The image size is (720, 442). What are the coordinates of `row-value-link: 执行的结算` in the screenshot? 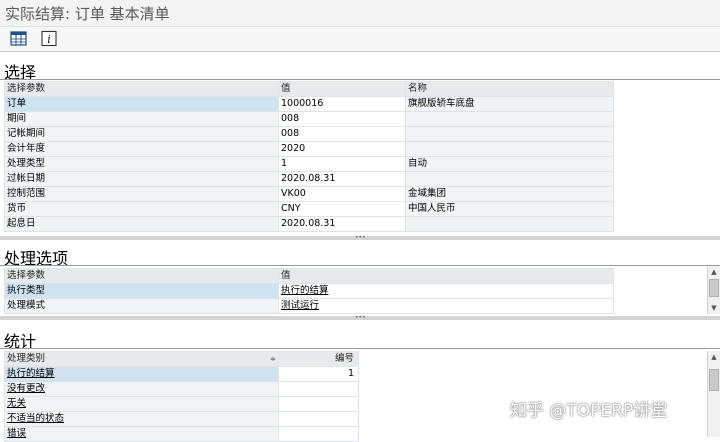 It's located at (446, 291).